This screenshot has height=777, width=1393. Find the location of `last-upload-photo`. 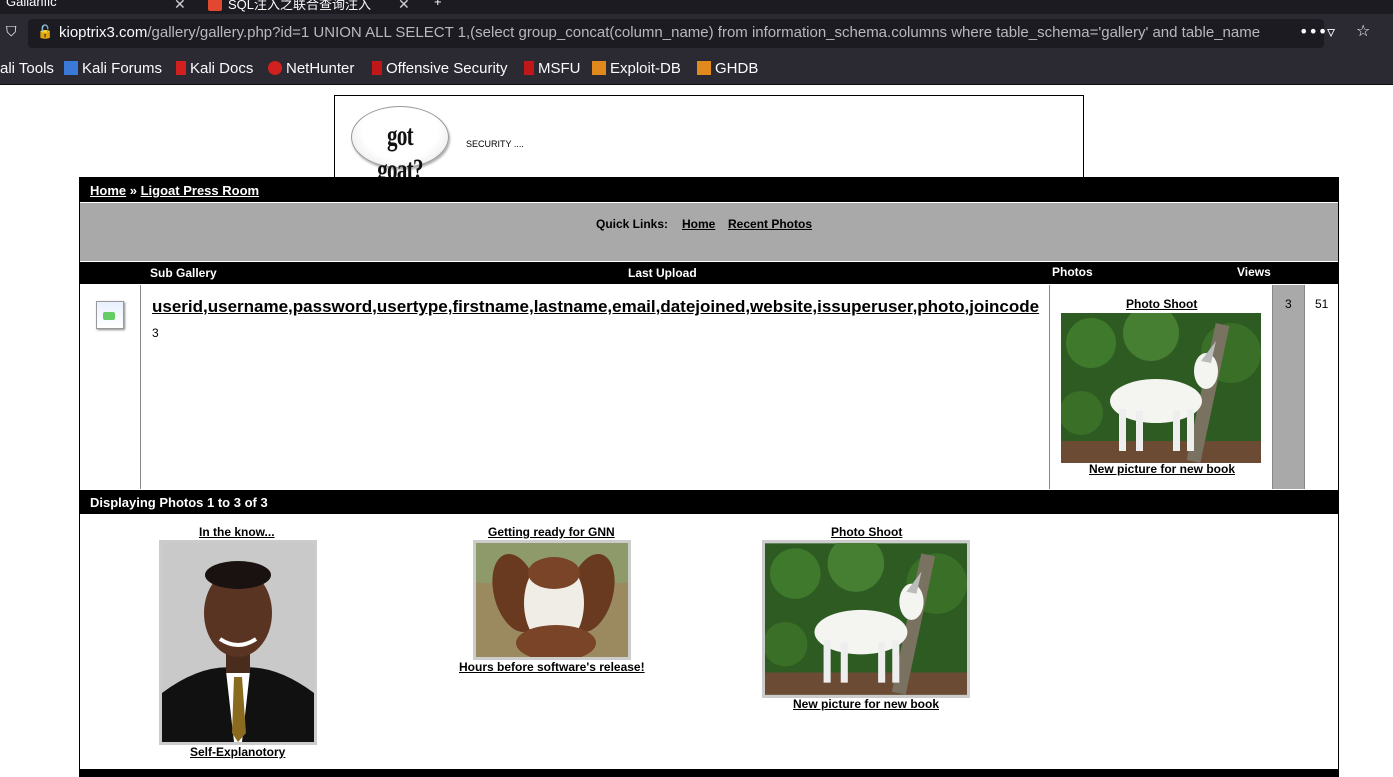

last-upload-photo is located at coordinates (1161, 388).